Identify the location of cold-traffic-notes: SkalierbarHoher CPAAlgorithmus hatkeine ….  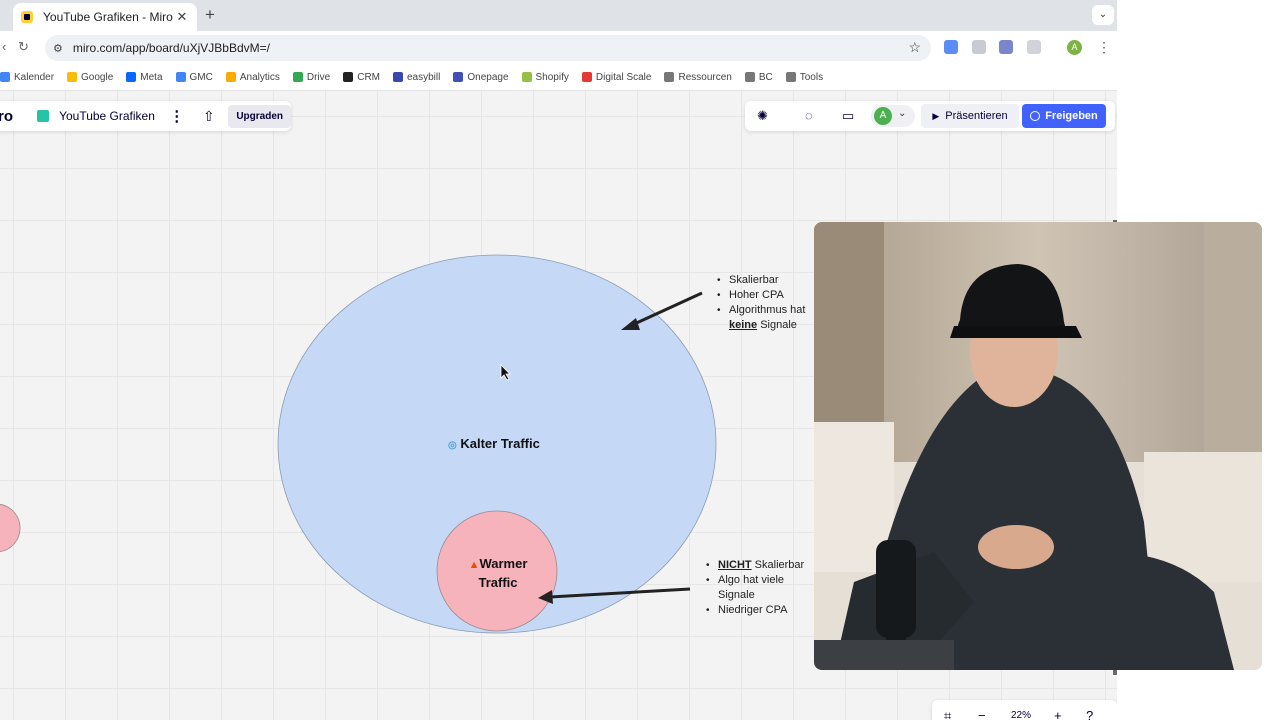
(772, 303).